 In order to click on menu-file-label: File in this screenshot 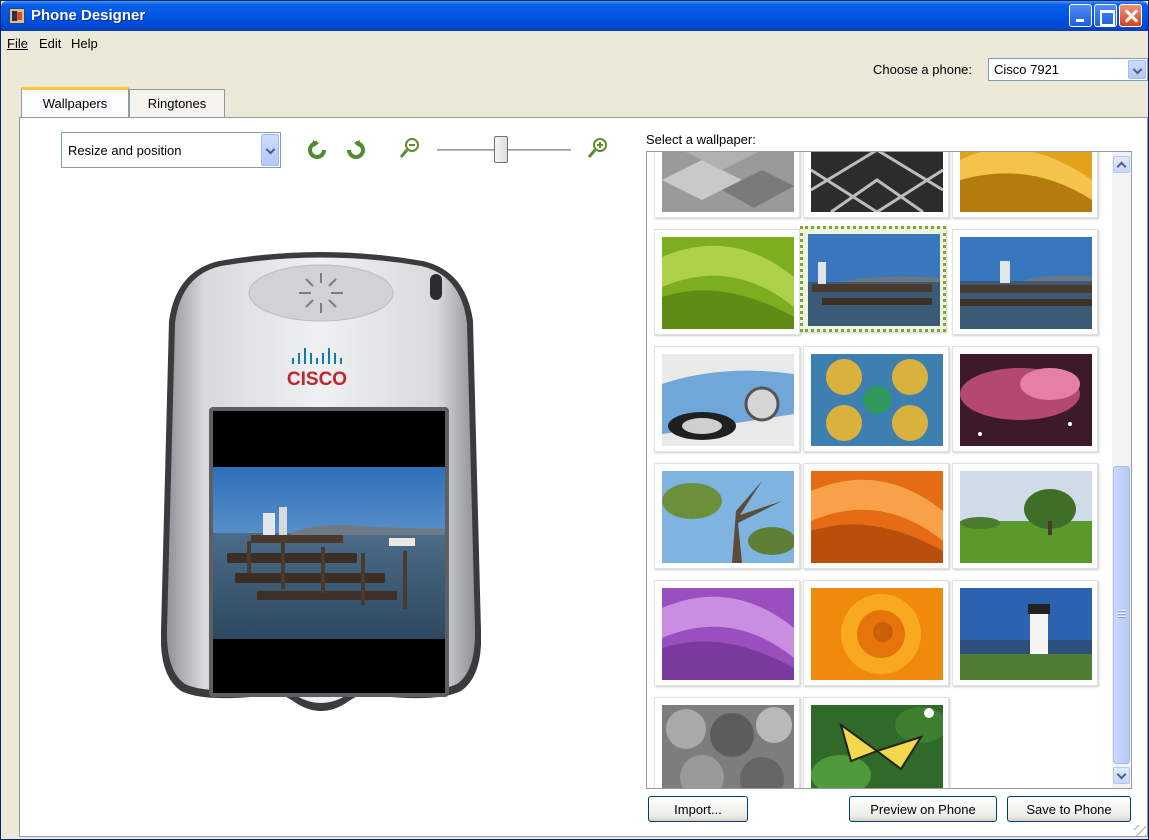, I will do `click(17, 43)`.